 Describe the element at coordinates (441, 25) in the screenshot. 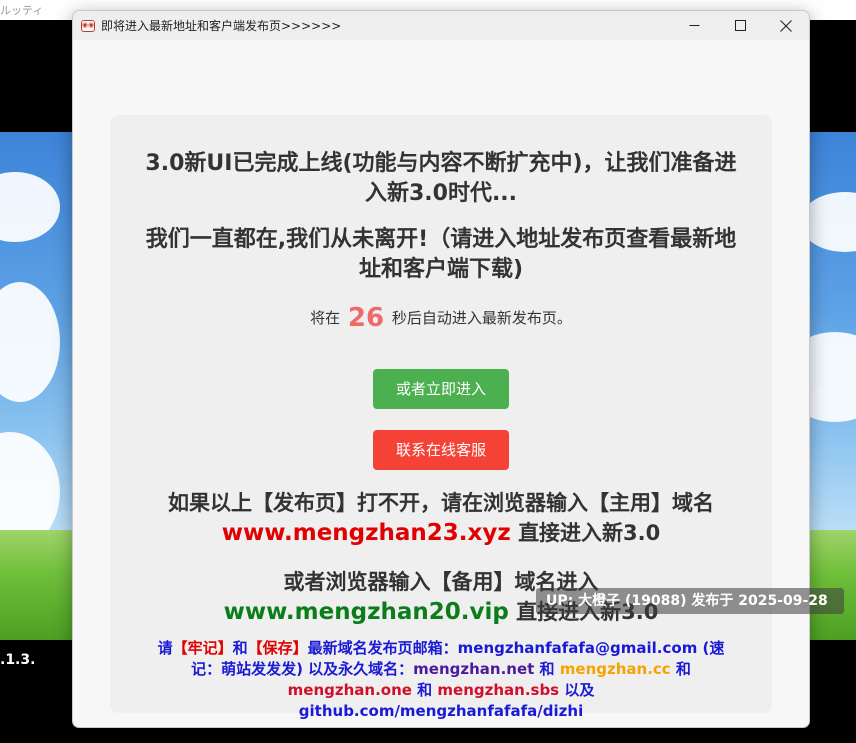

I see `window-titlebar: ◉◉ 即将进入最新地址和客户端发布页>>>>>>` at that location.